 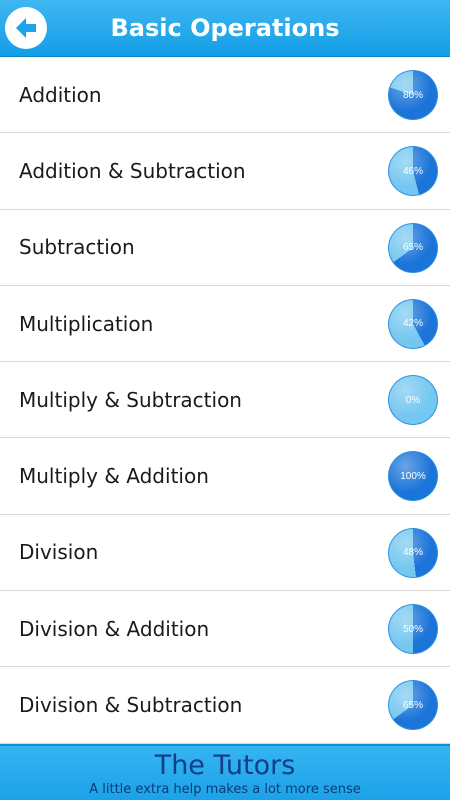 I want to click on list-item-division-subtraction: Division & Subtraction 65%, so click(x=225, y=705).